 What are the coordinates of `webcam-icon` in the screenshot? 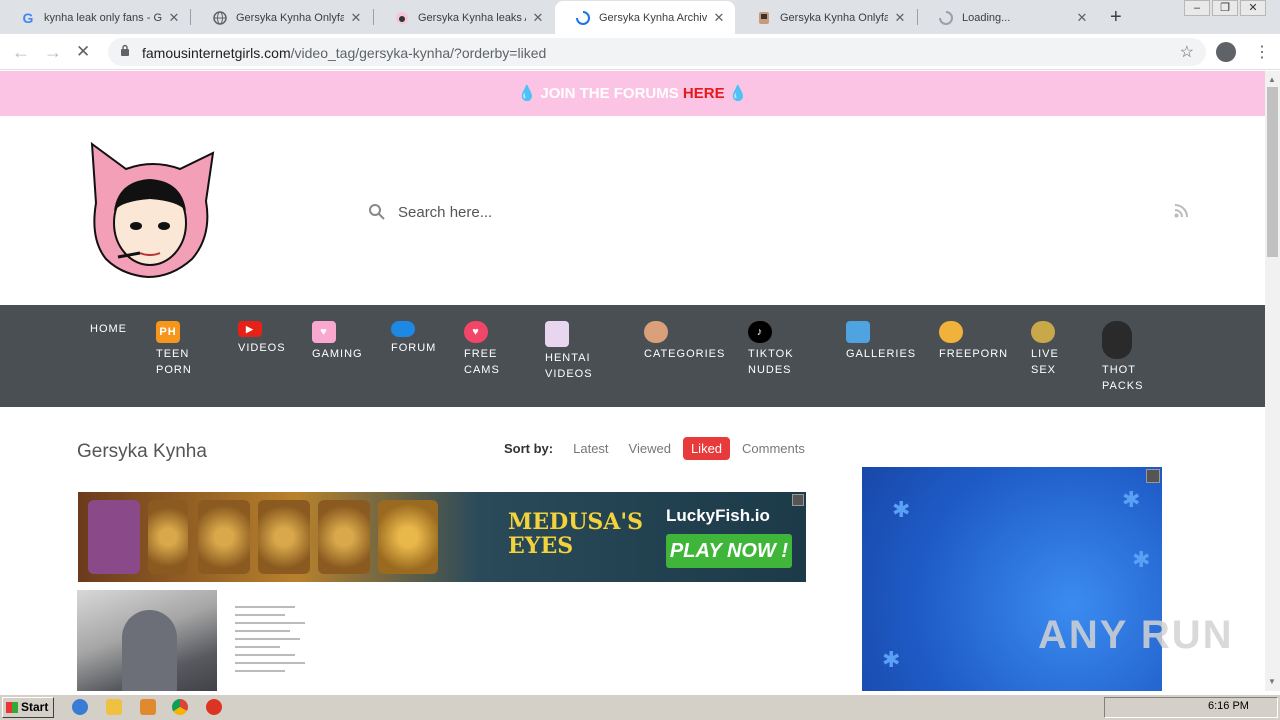 It's located at (1043, 332).